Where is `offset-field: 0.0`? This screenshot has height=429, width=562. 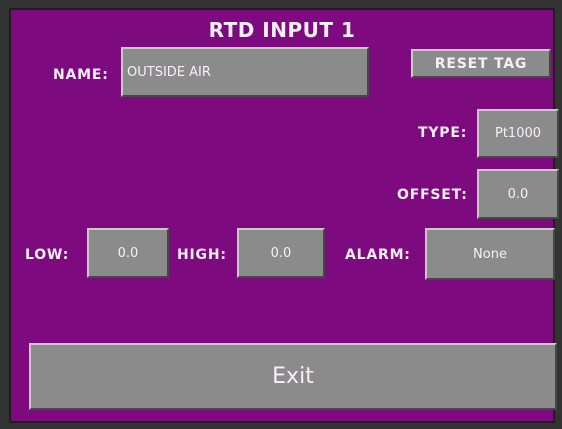 offset-field: 0.0 is located at coordinates (518, 194).